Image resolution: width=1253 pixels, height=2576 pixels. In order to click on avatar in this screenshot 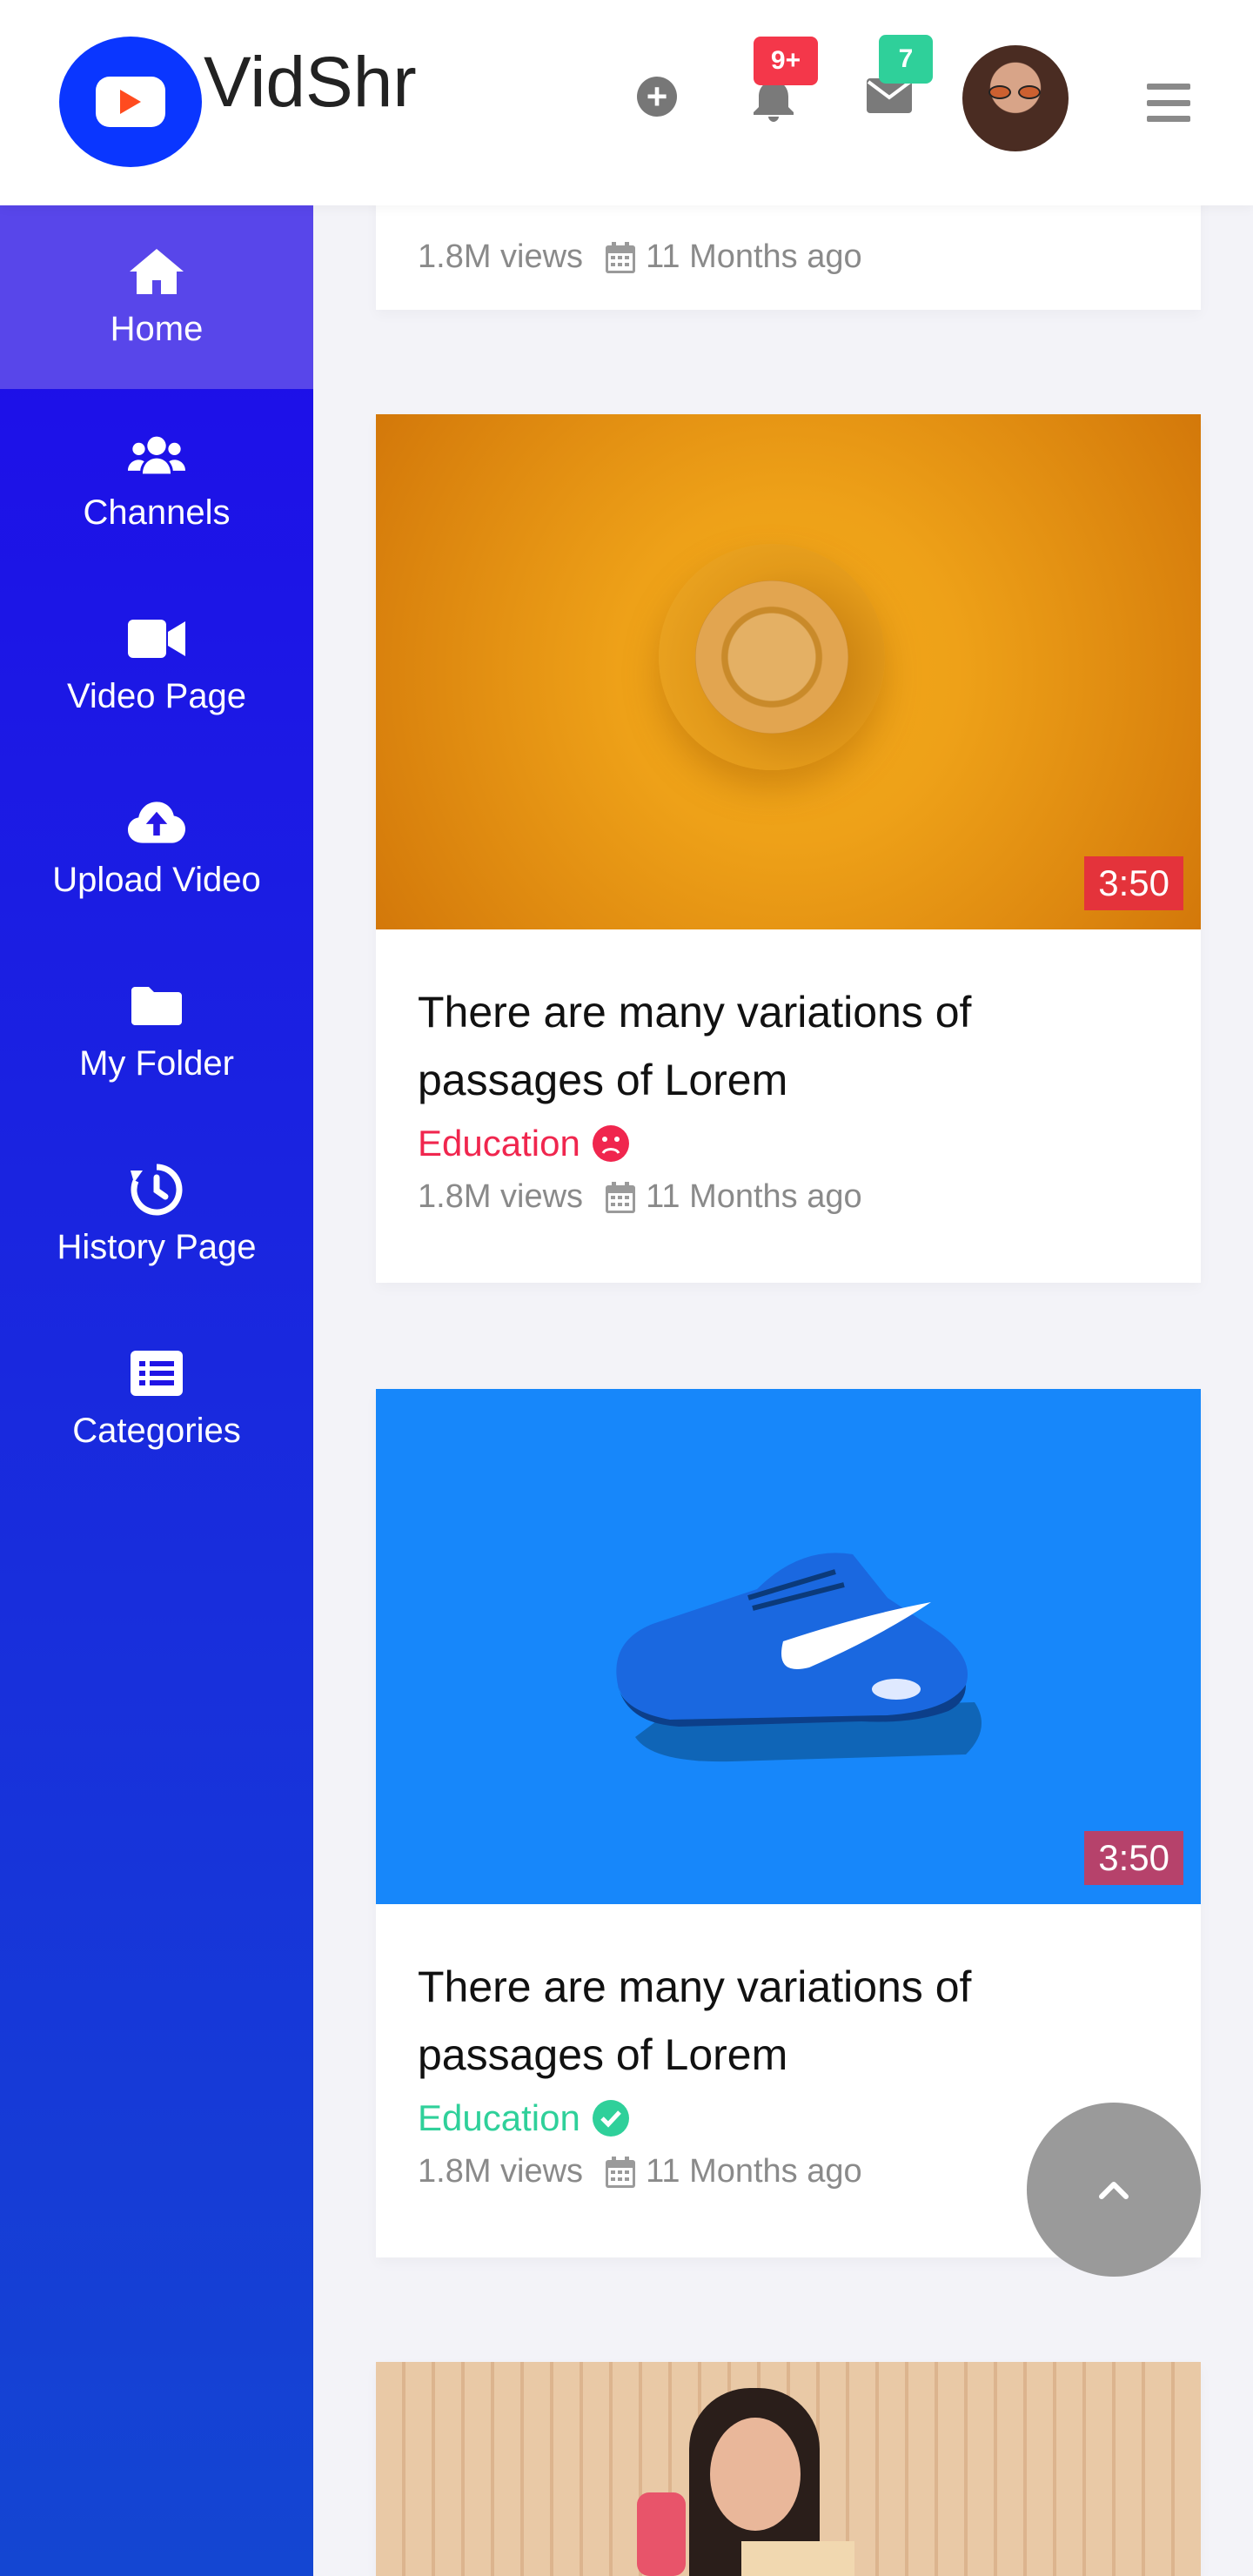, I will do `click(1016, 98)`.